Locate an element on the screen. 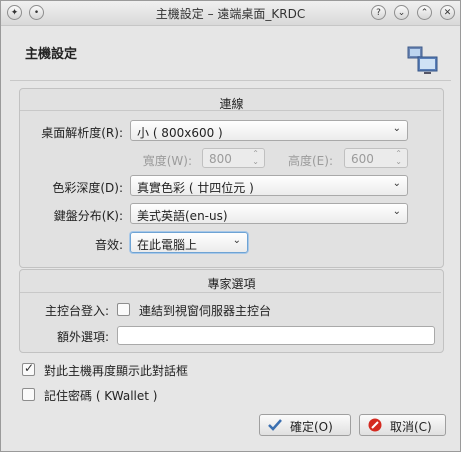 The width and height of the screenshot is (461, 452). cancel-icon is located at coordinates (375, 425).